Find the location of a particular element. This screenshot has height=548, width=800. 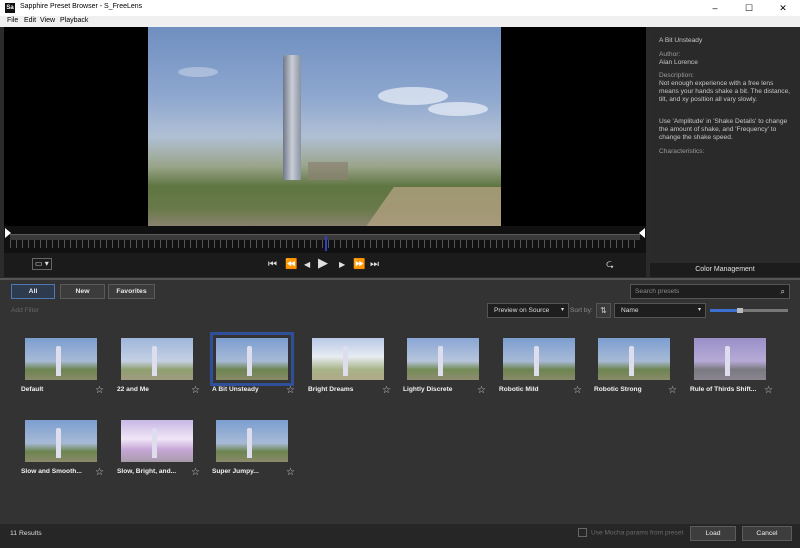

add-filter-field: Add Filter is located at coordinates (25, 310).